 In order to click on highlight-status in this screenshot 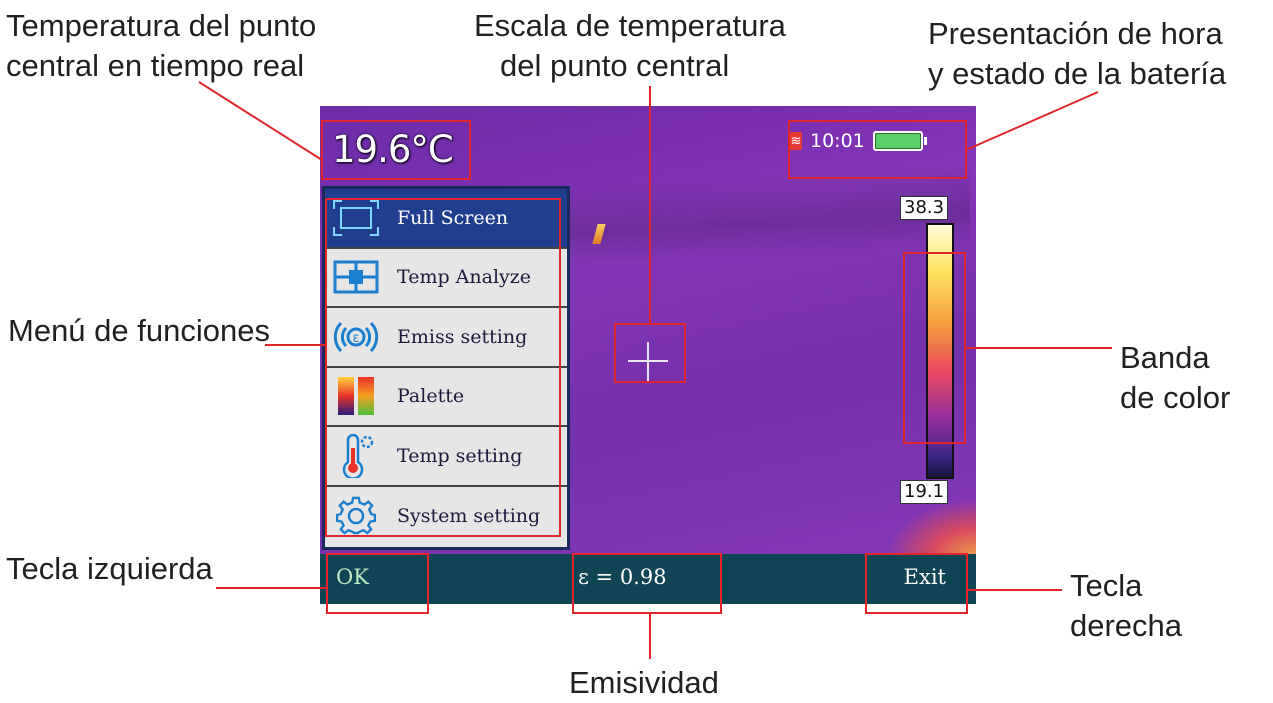, I will do `click(877, 149)`.